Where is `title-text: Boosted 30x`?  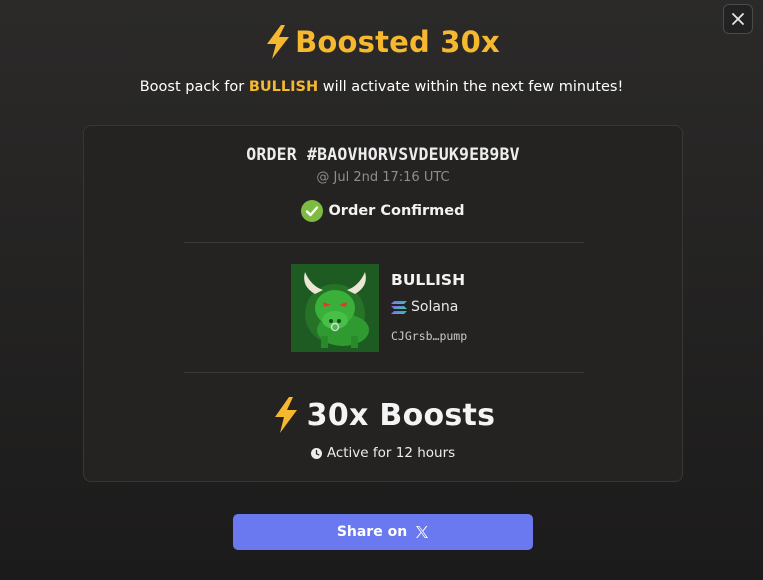
title-text: Boosted 30x is located at coordinates (397, 42).